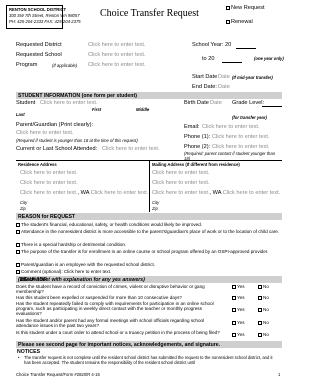 The width and height of the screenshot is (320, 386). What do you see at coordinates (205, 77) in the screenshot?
I see `start-date-label: Start Date` at bounding box center [205, 77].